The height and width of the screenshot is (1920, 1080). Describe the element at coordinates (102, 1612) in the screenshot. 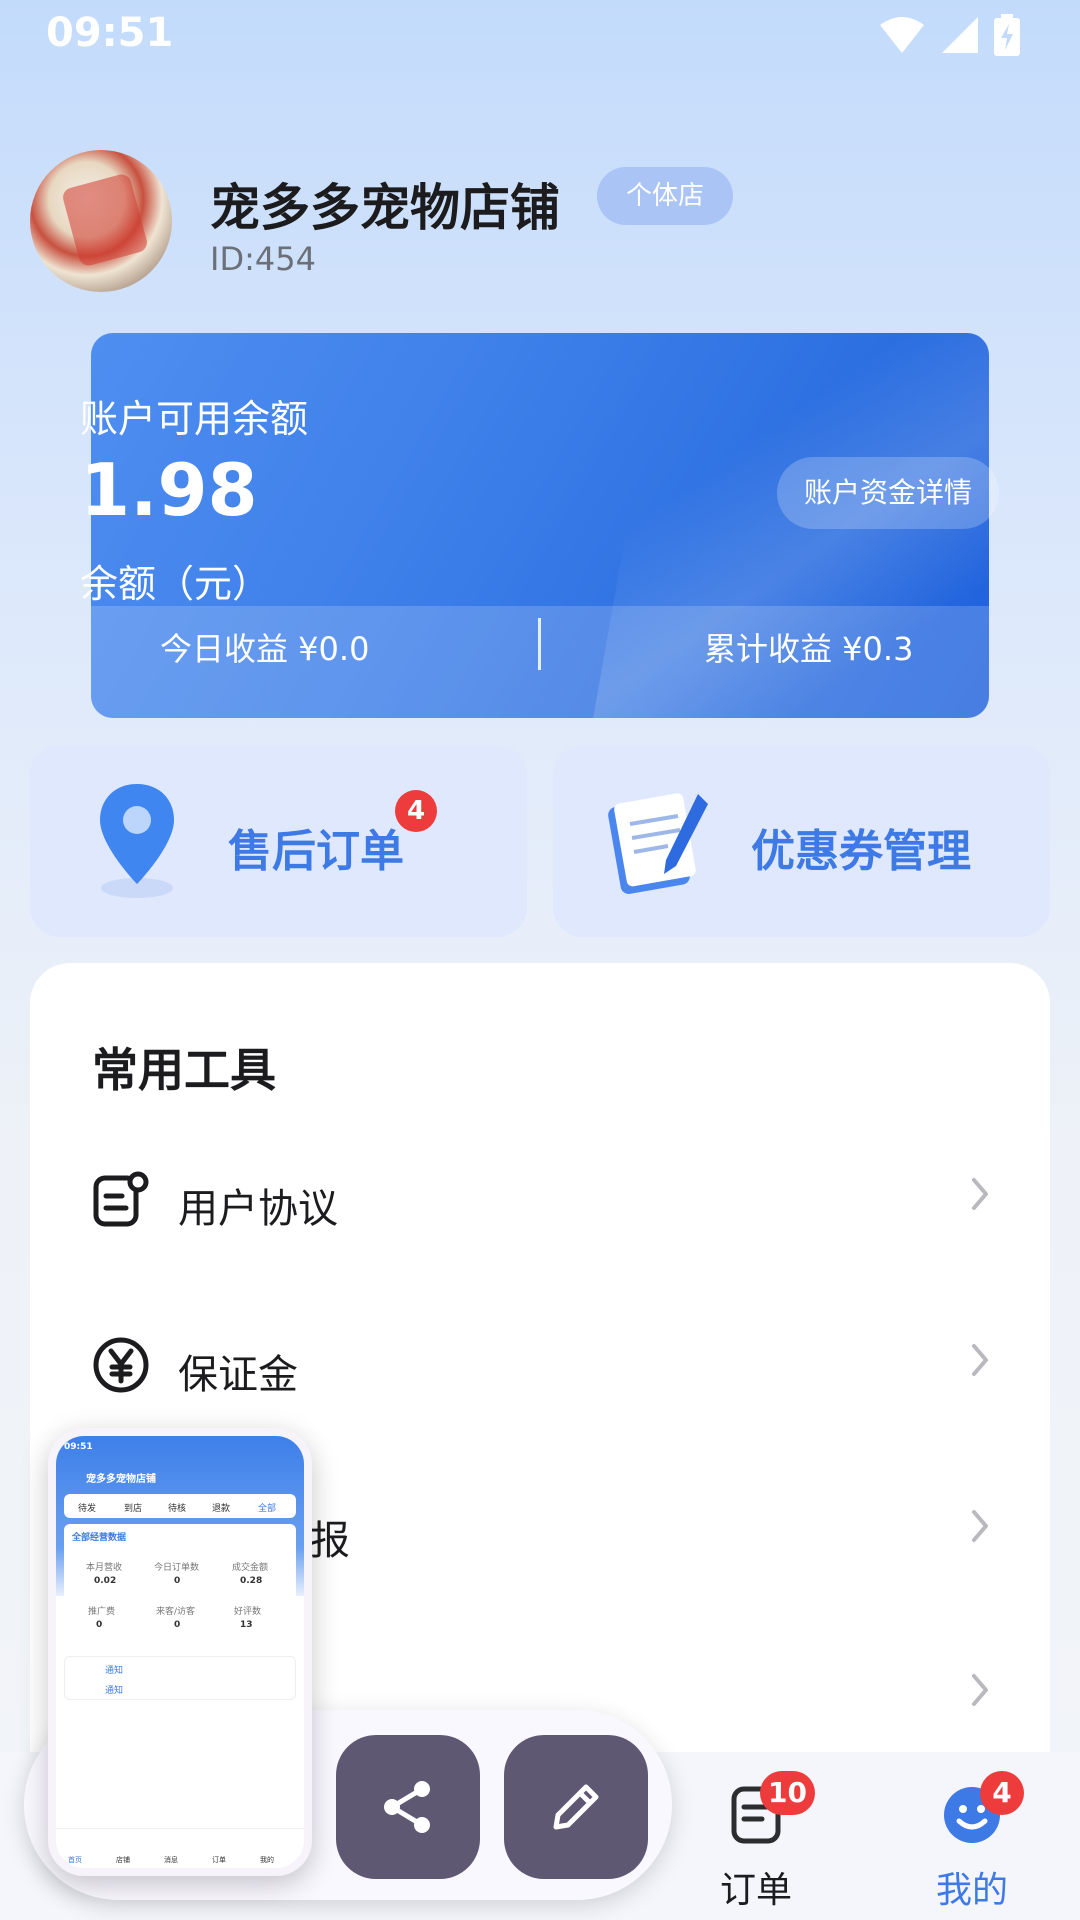

I see `mini-stat-label: 推广费` at that location.